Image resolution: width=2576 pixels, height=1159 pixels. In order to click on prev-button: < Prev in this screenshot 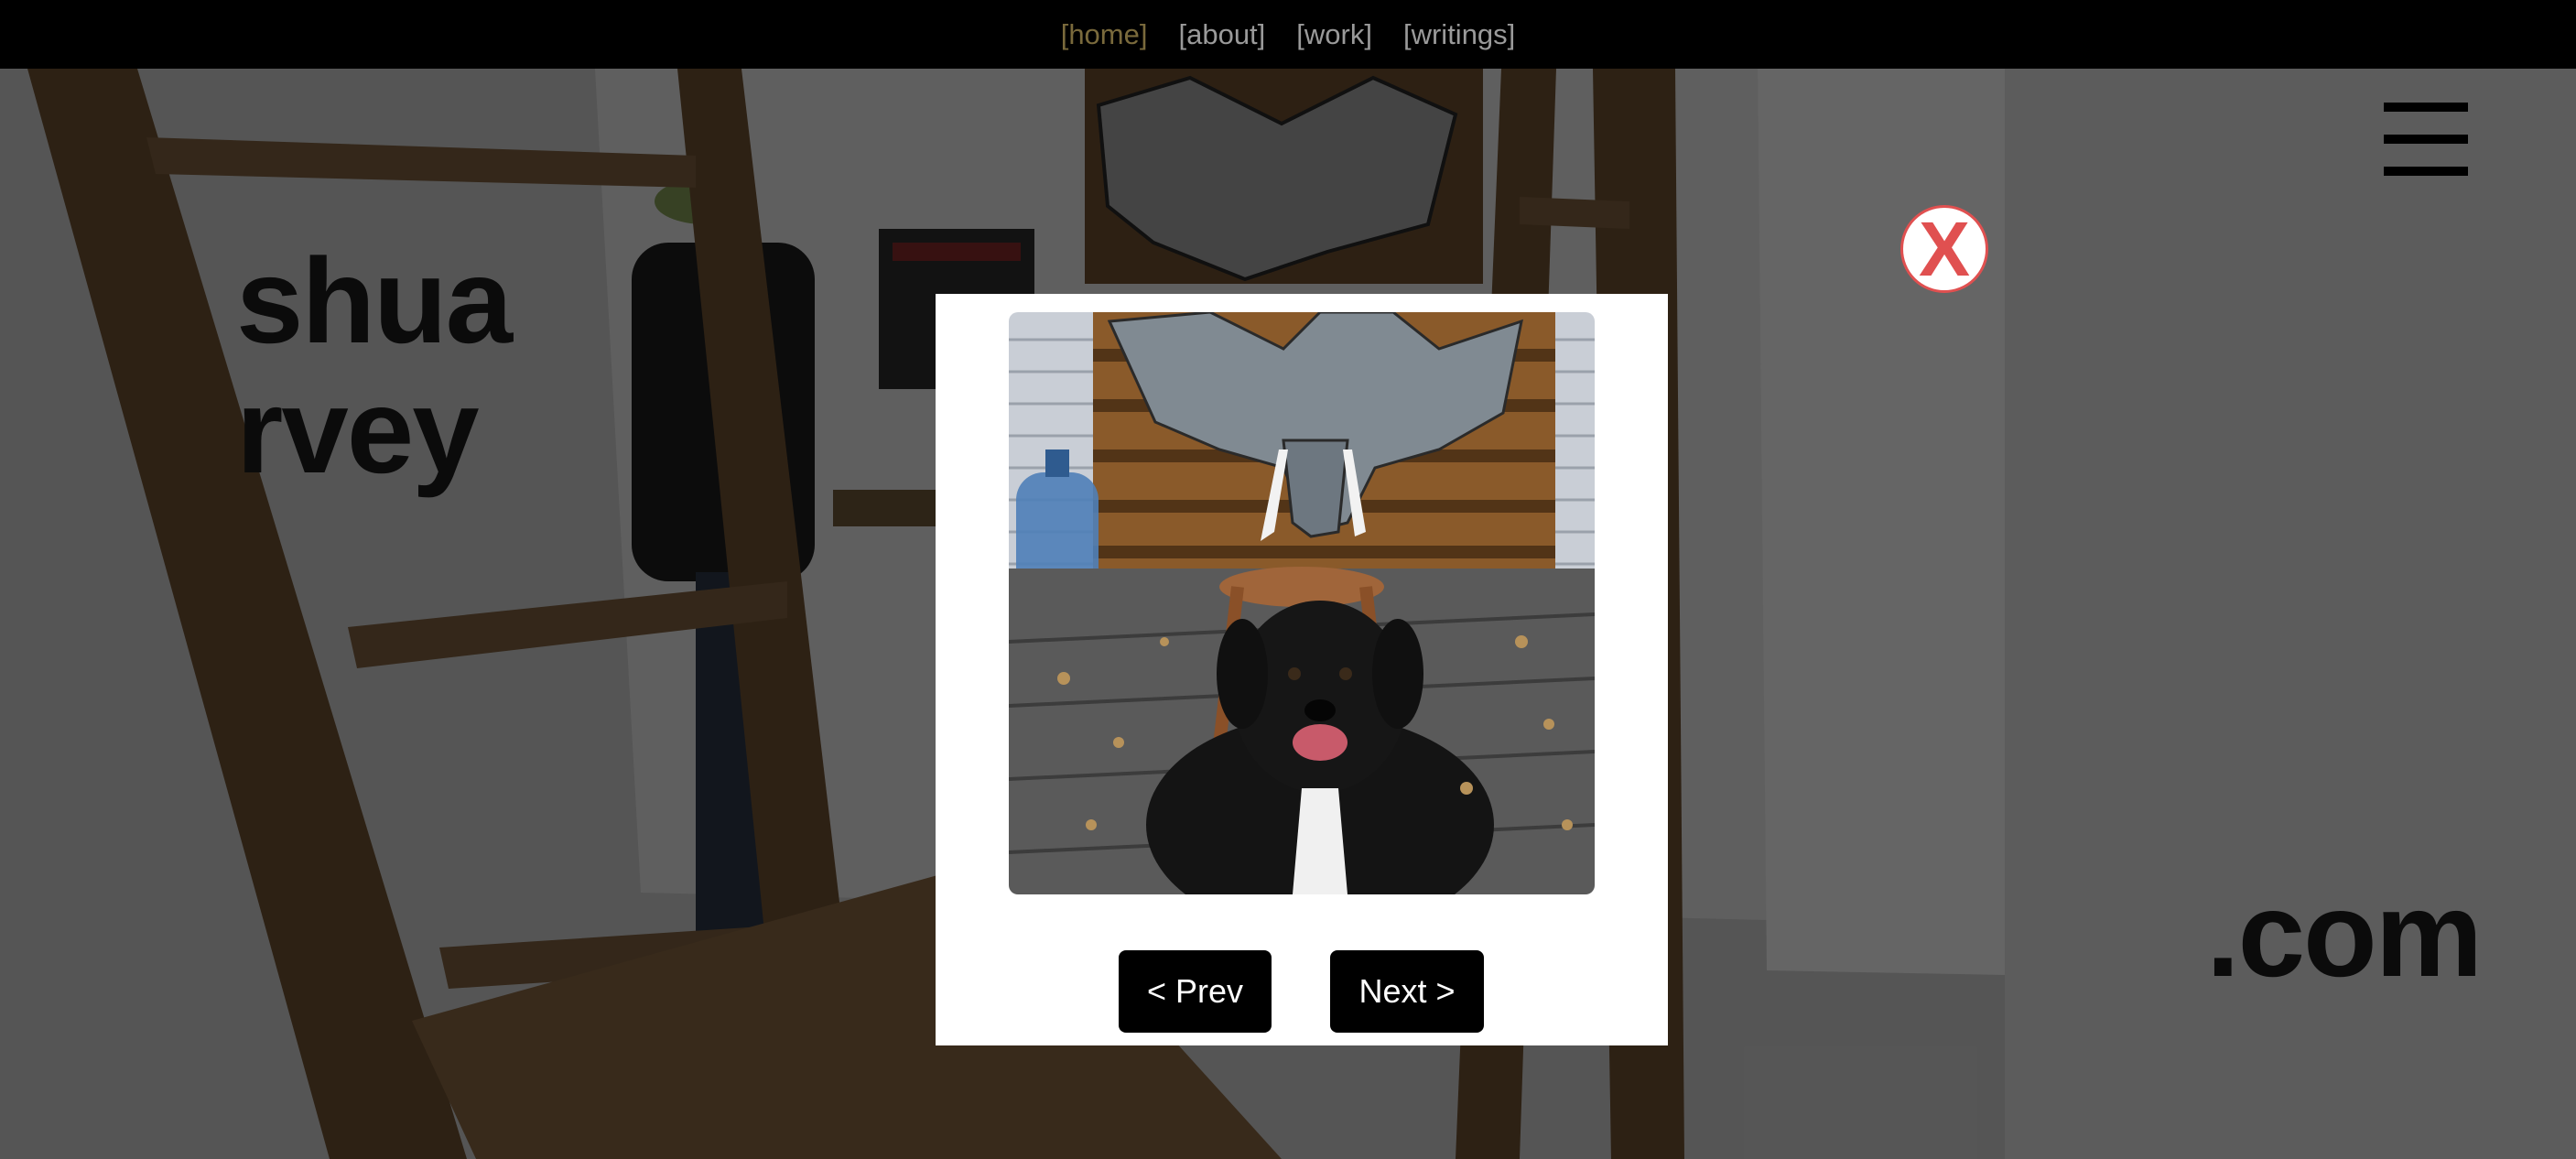, I will do `click(1196, 991)`.